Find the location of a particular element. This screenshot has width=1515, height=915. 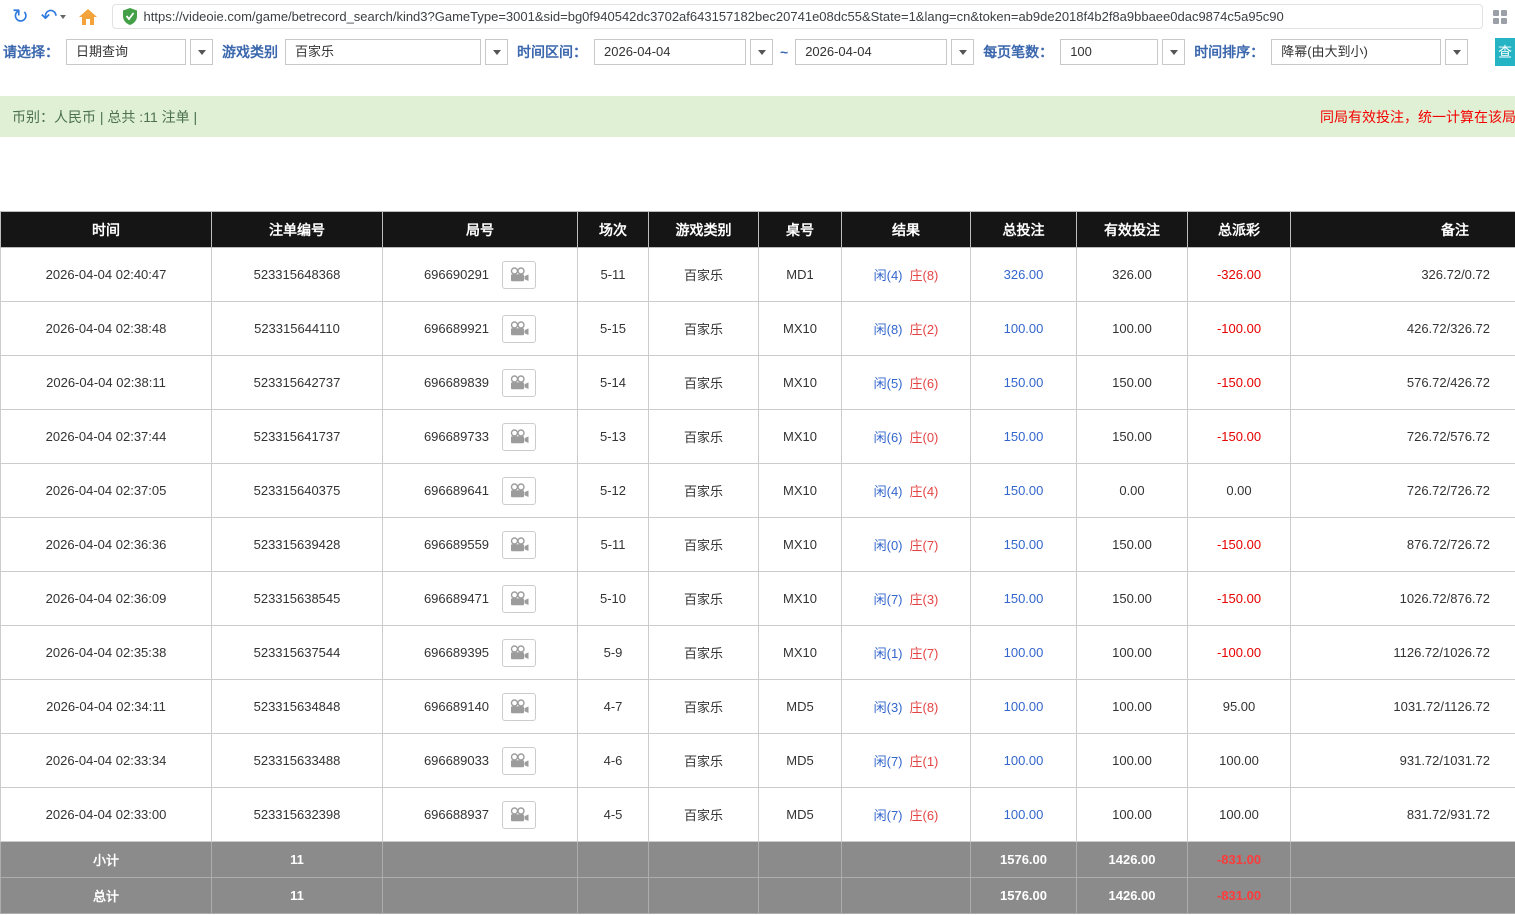

cell-session: 4-7 is located at coordinates (613, 706).